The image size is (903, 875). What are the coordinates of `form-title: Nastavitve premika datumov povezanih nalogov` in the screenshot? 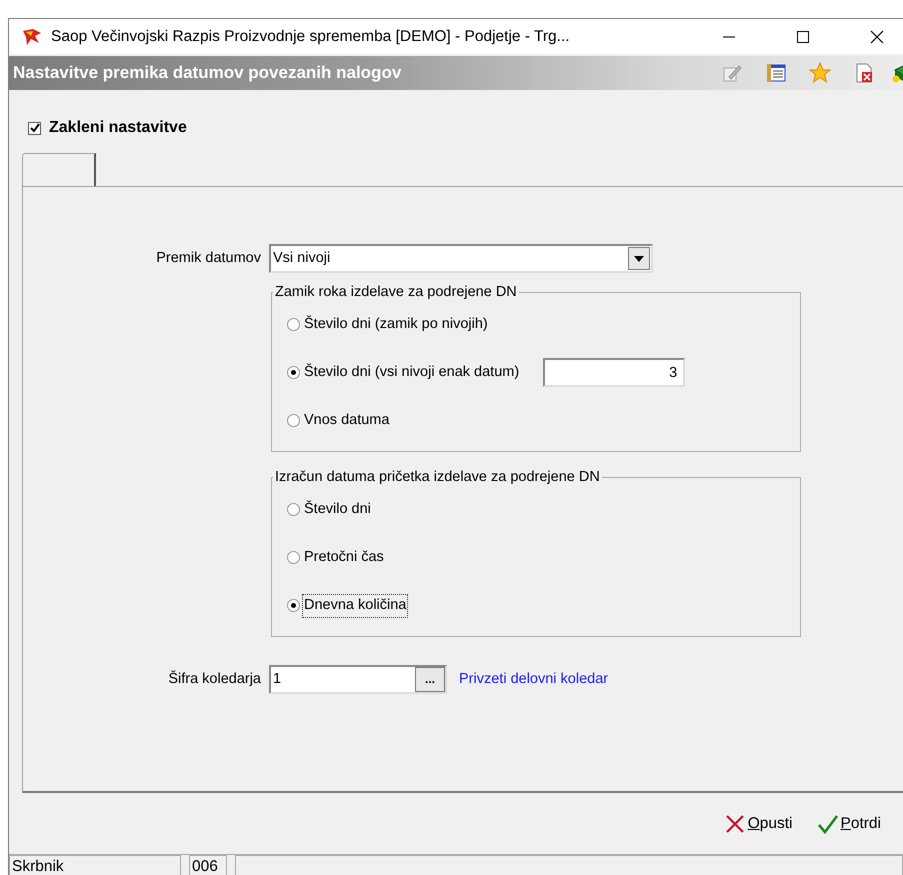 It's located at (207, 73).